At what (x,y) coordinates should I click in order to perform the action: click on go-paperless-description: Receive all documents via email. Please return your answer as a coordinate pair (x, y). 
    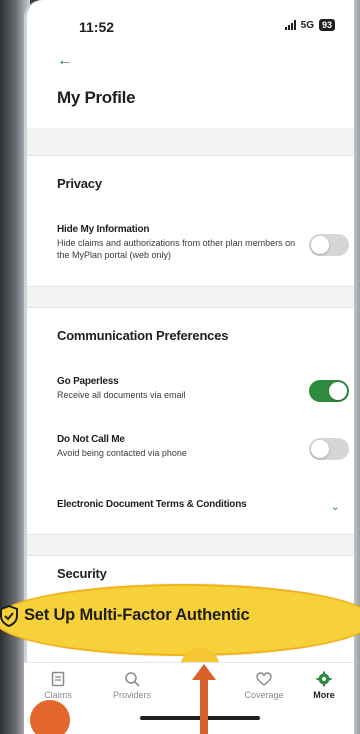
    Looking at the image, I should click on (121, 395).